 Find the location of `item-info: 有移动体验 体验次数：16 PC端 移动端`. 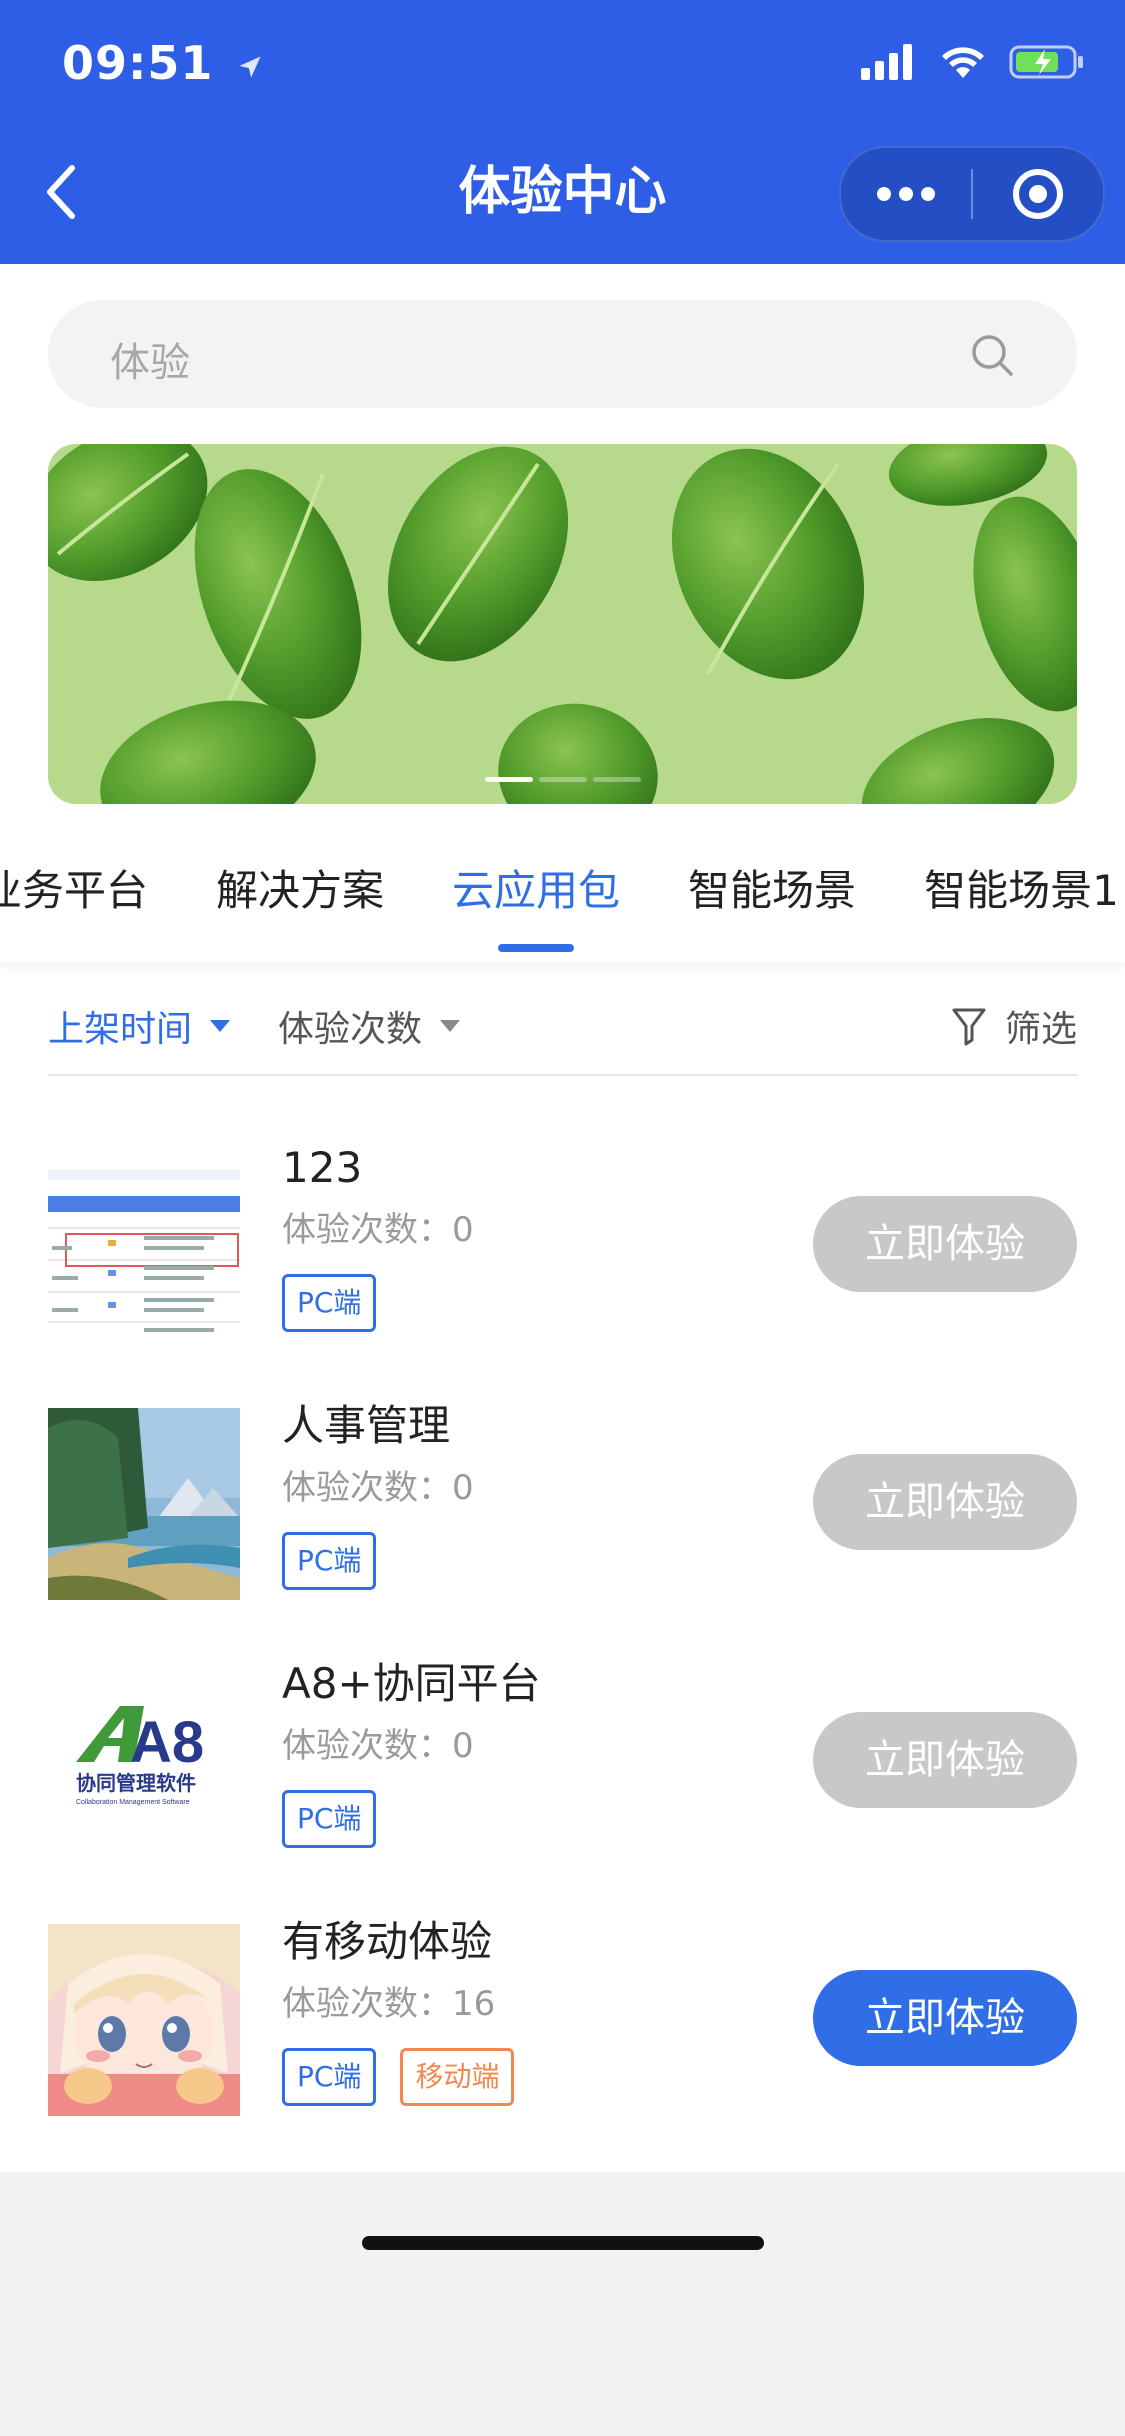

item-info: 有移动体验 体验次数：16 PC端 移动端 is located at coordinates (398, 2009).